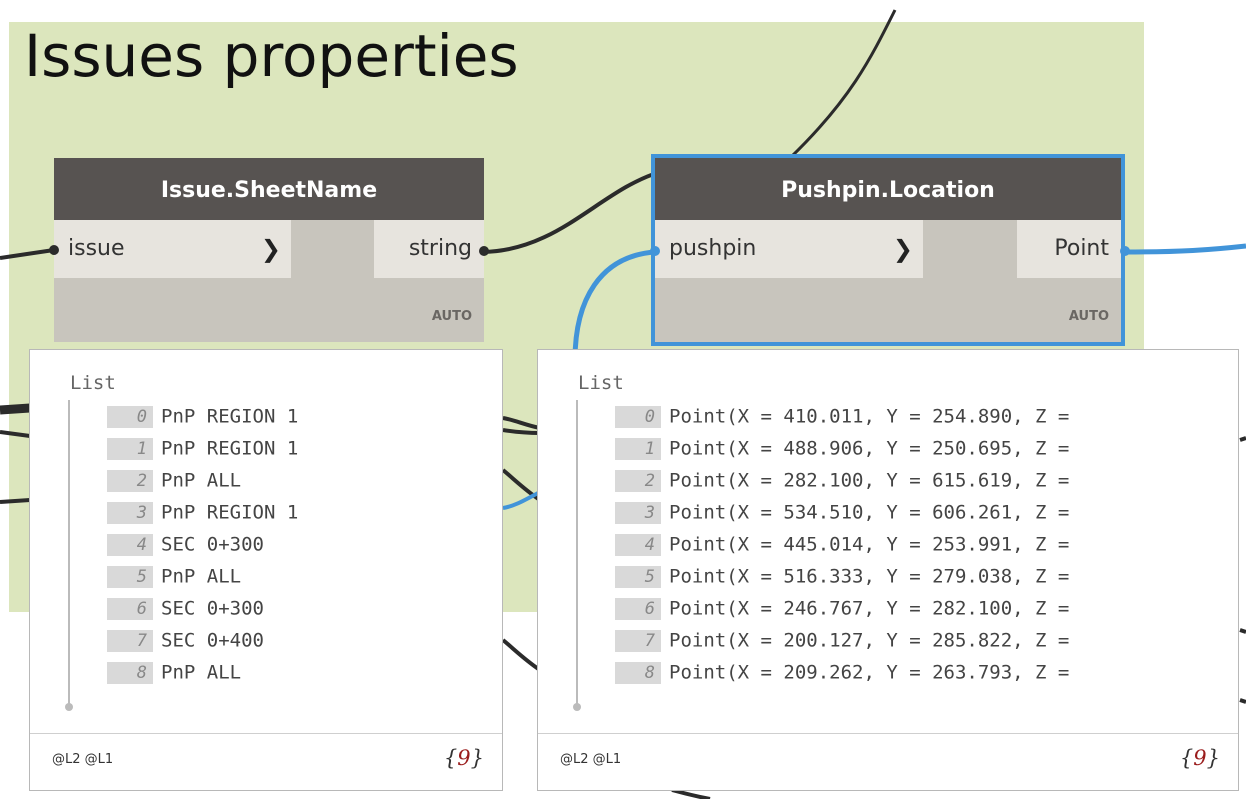  I want to click on list-item: 3 PnP REGION 1, so click(202, 512).